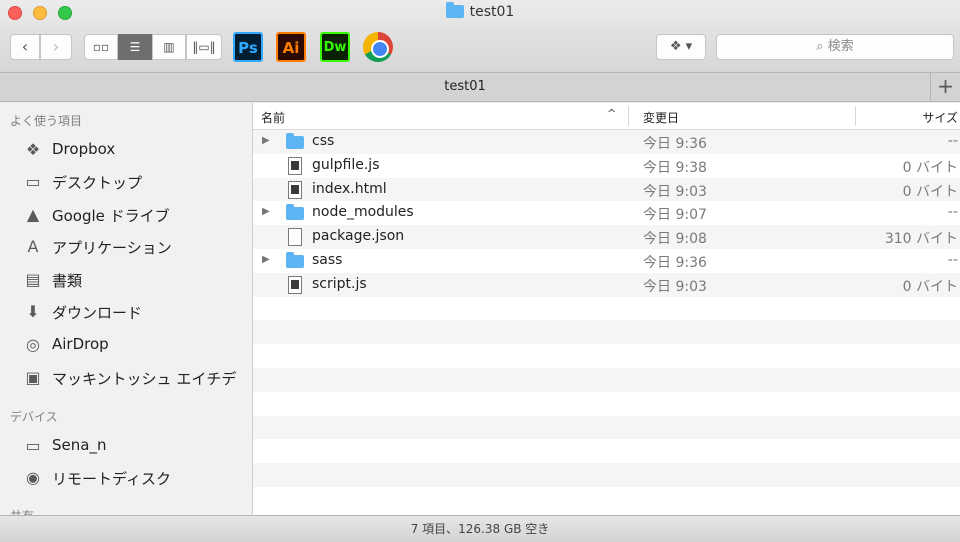 The width and height of the screenshot is (960, 542). I want to click on document-icon, so click(295, 237).